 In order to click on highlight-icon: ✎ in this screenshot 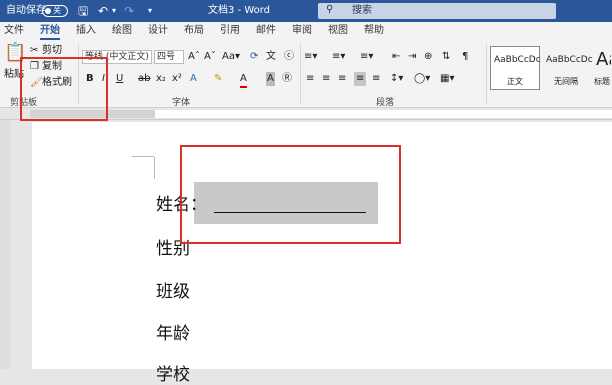, I will do `click(218, 79)`.